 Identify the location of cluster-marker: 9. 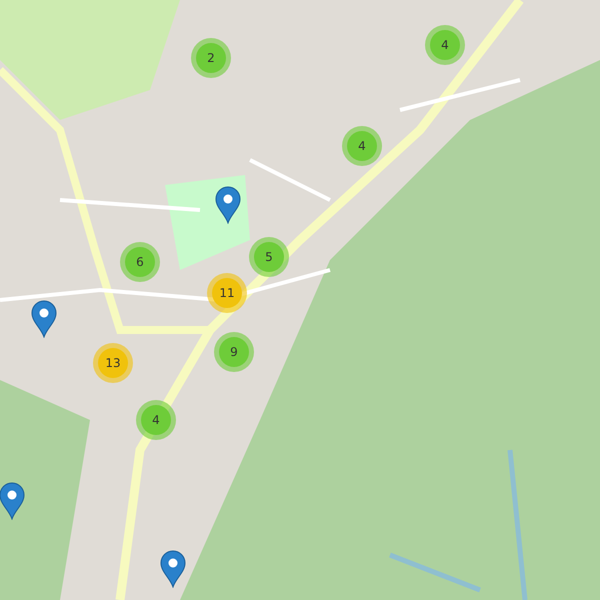
(234, 352).